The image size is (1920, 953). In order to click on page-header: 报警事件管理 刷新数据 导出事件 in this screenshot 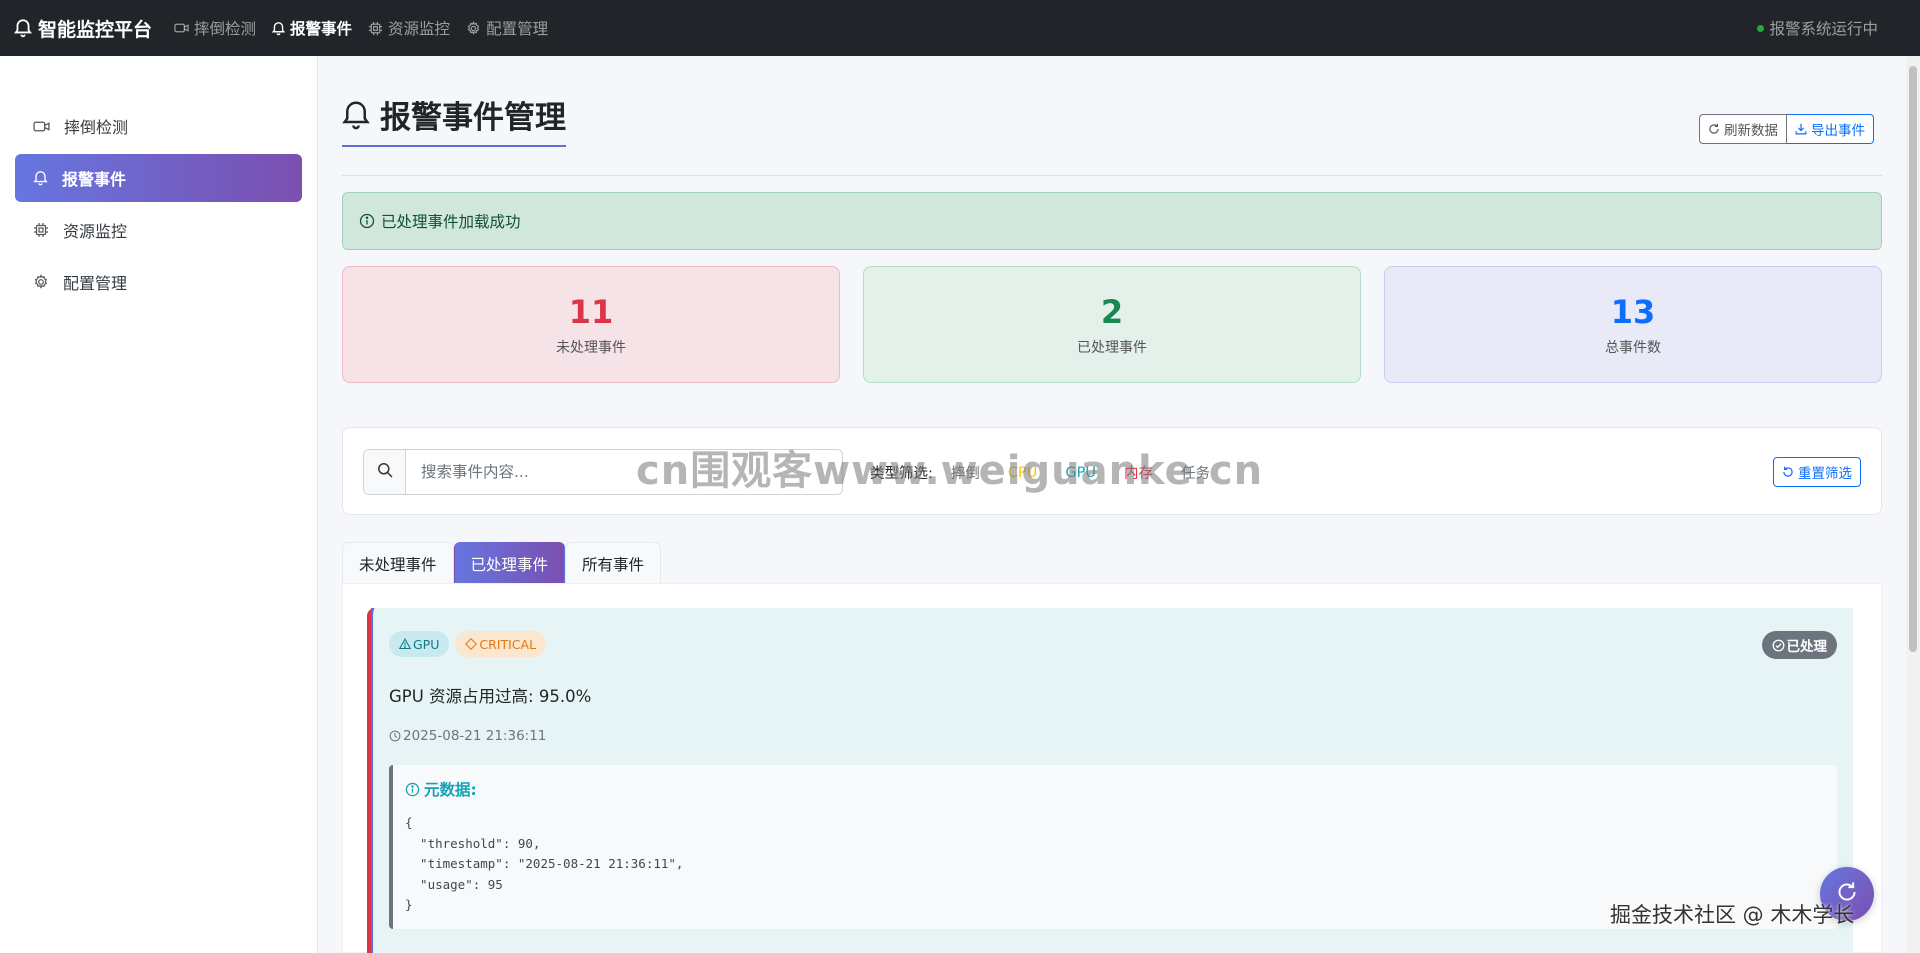, I will do `click(1112, 119)`.